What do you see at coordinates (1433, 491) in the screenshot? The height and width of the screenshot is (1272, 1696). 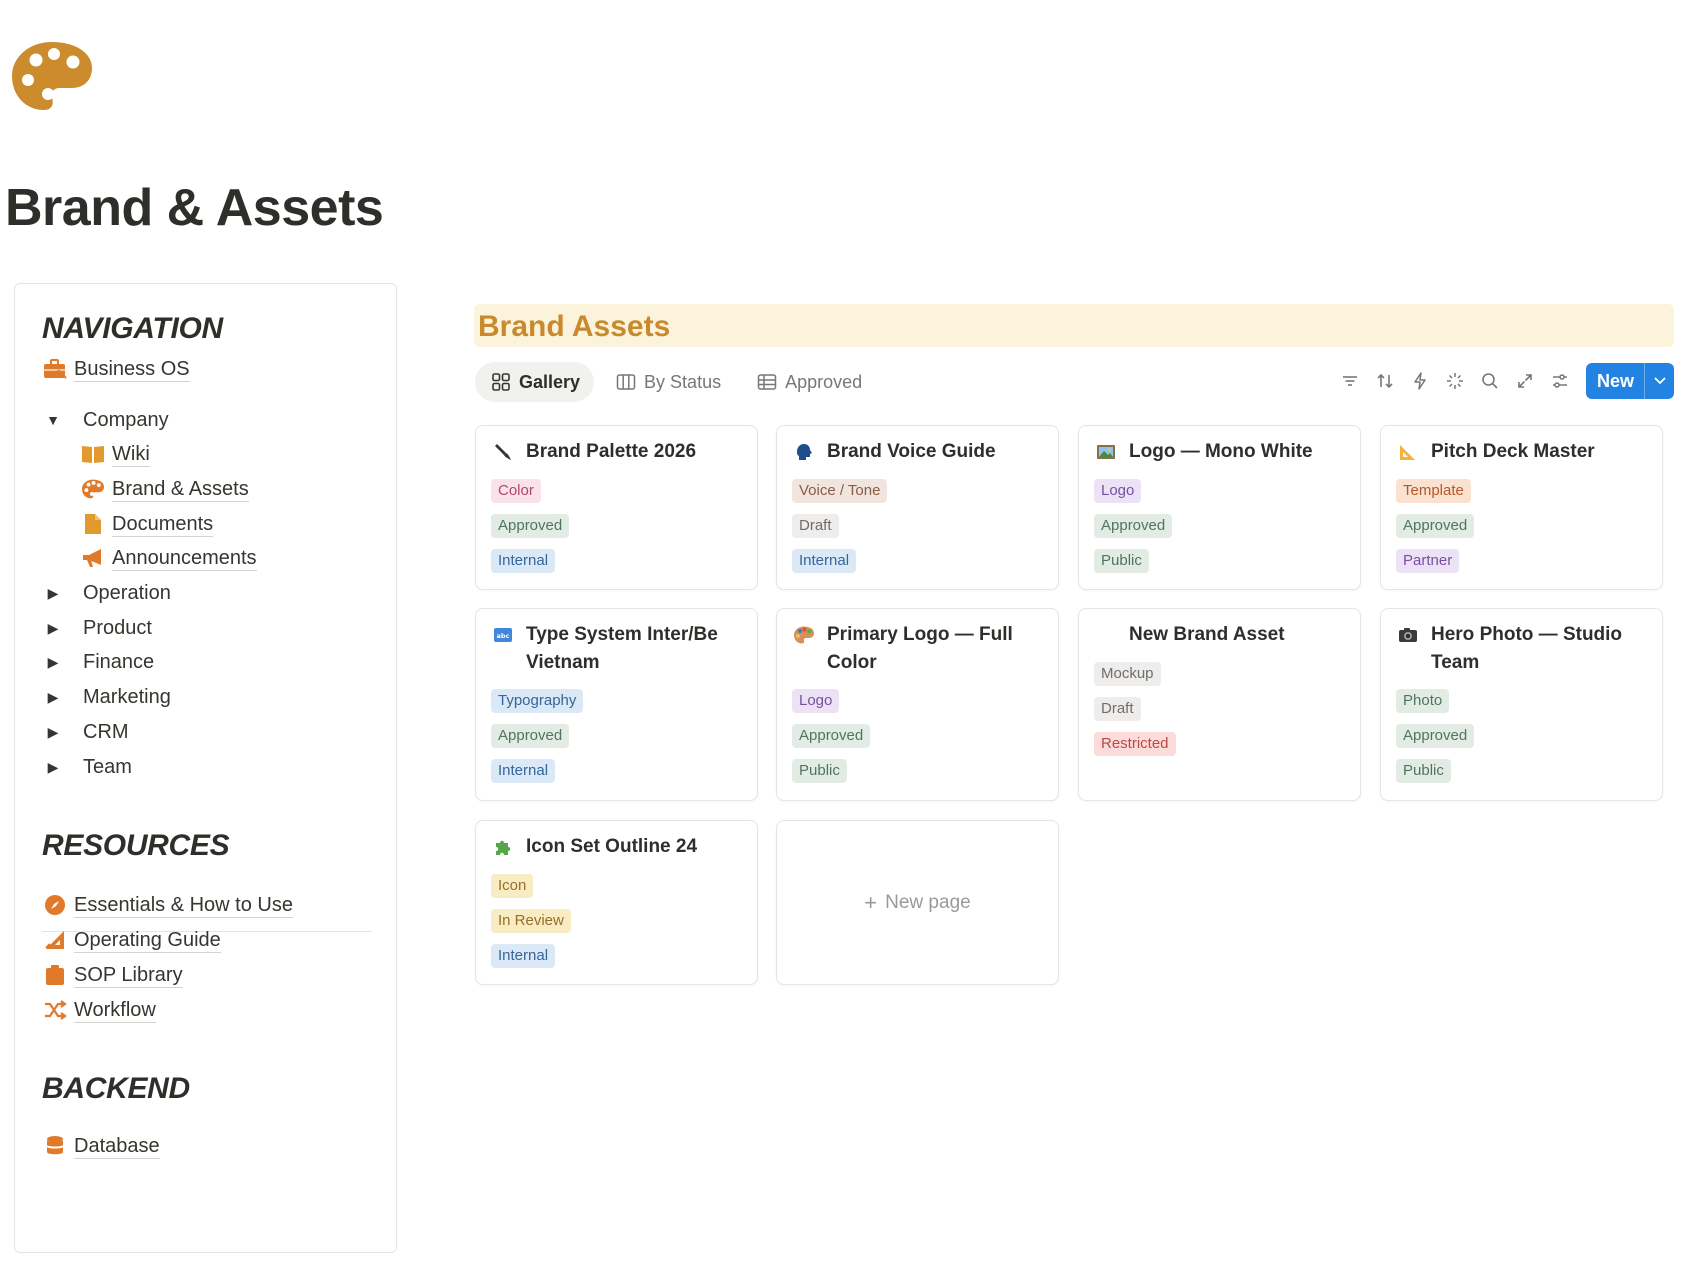 I see `tag: Template` at bounding box center [1433, 491].